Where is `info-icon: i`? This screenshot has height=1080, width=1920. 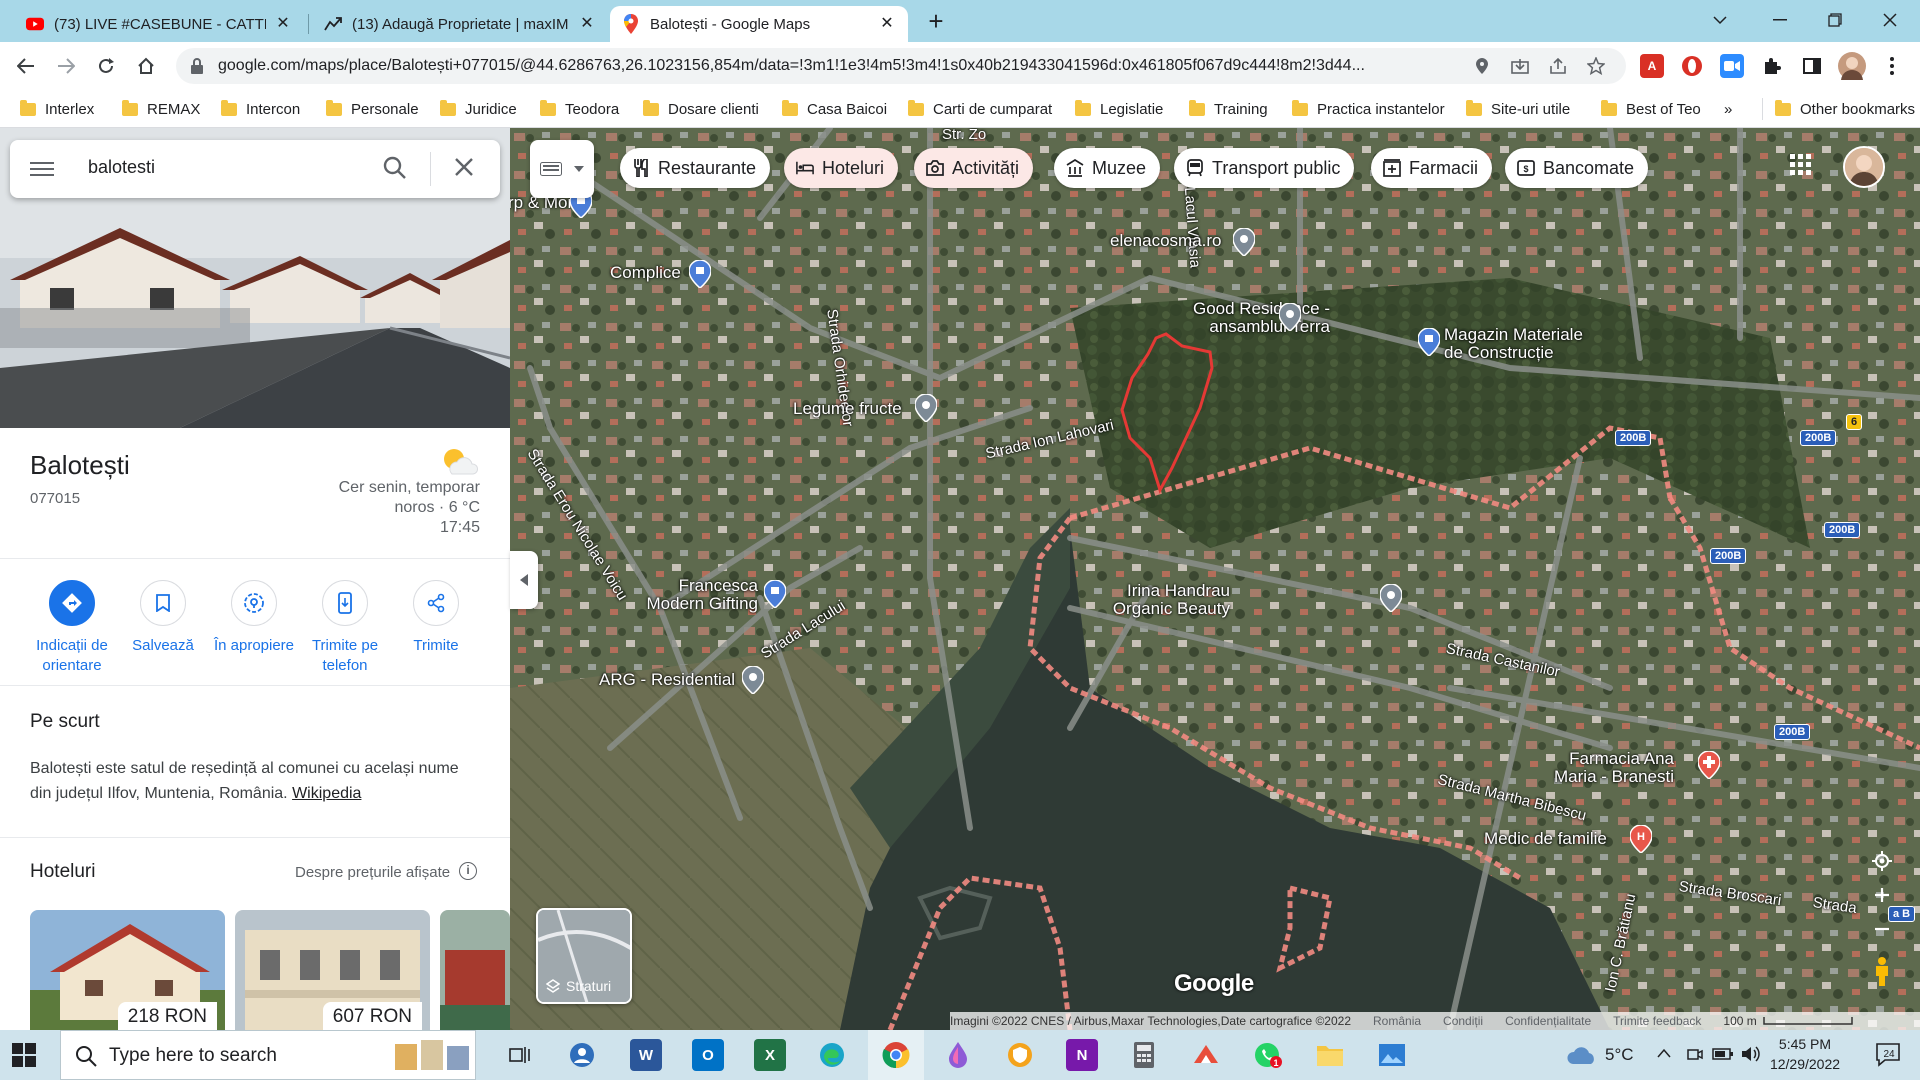
info-icon: i is located at coordinates (468, 871).